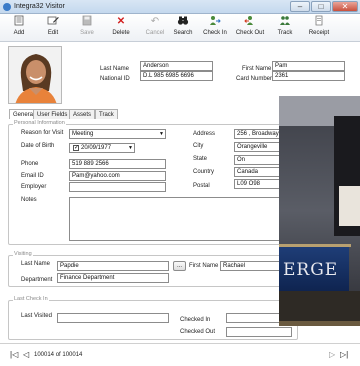  Describe the element at coordinates (254, 79) in the screenshot. I see `card-number-label: Card Number` at that location.